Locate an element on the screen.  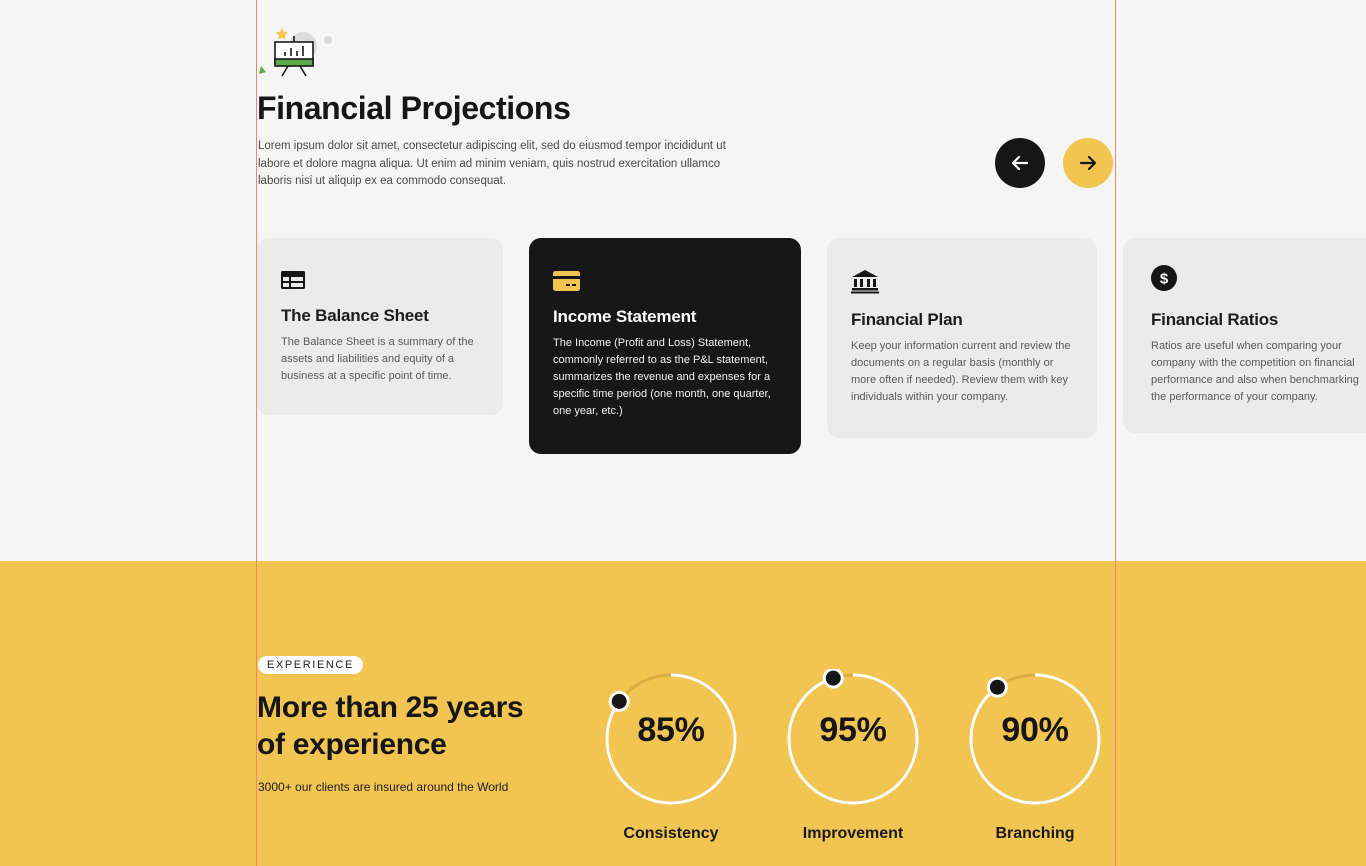
stat-value: 90% is located at coordinates (1035, 730).